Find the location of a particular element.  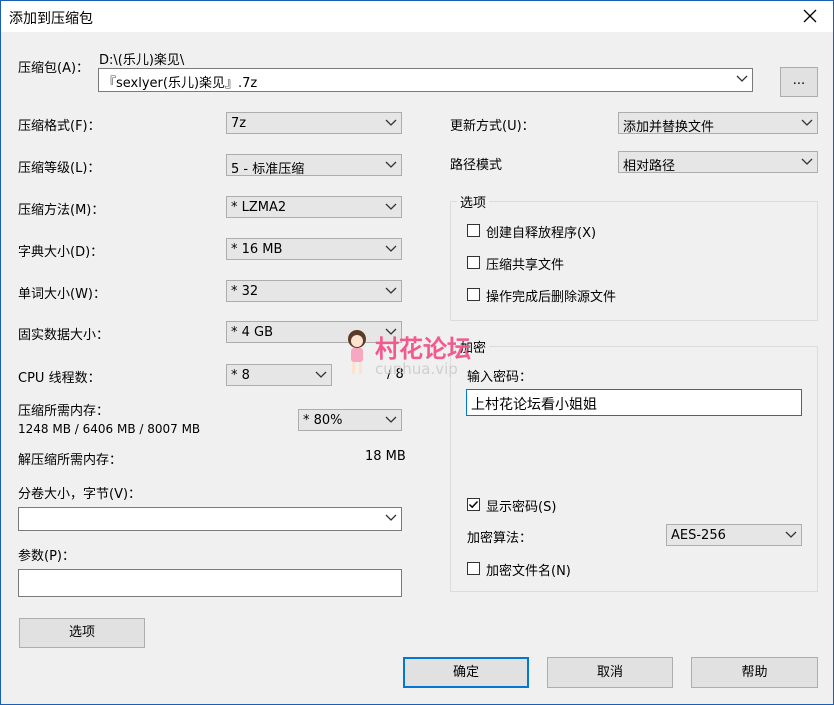

archive-filename: 『sexlyer(乐儿)楽见』.7z is located at coordinates (180, 83).